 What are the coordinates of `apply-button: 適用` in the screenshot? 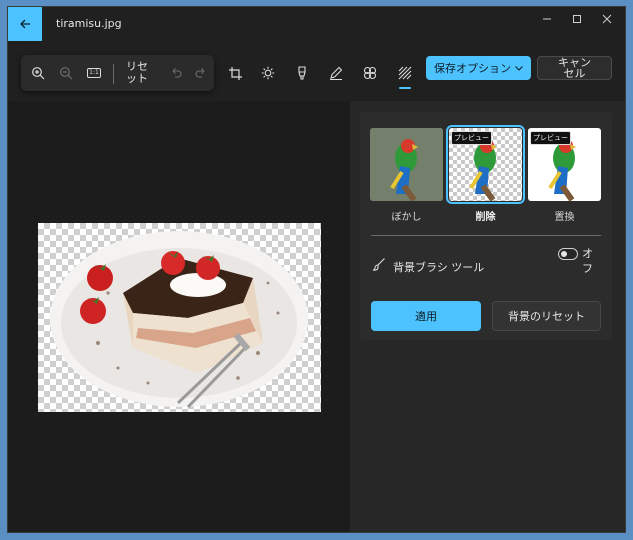 It's located at (426, 316).